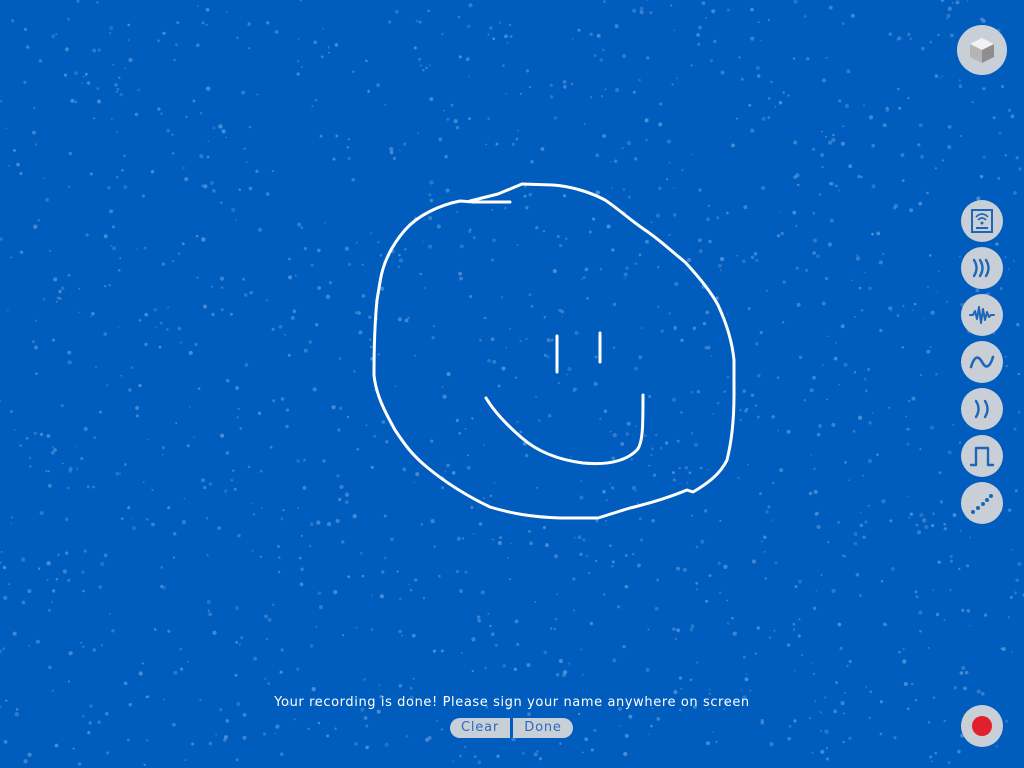 The width and height of the screenshot is (1024, 768). I want to click on parentheses-wave-icon, so click(981, 409).